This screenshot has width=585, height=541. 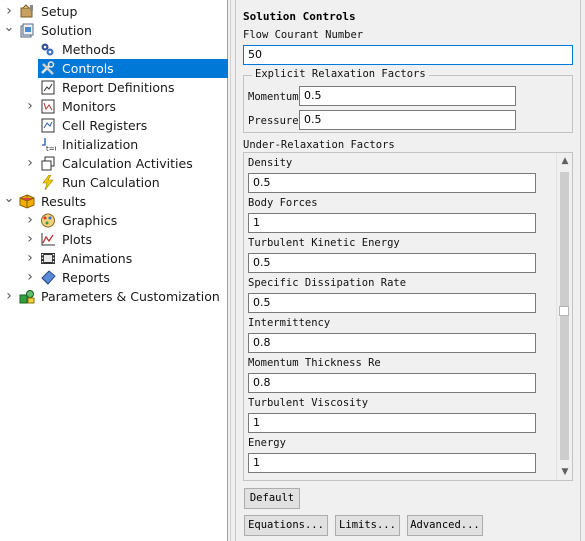 What do you see at coordinates (89, 49) in the screenshot?
I see `tree-item-label: Methods` at bounding box center [89, 49].